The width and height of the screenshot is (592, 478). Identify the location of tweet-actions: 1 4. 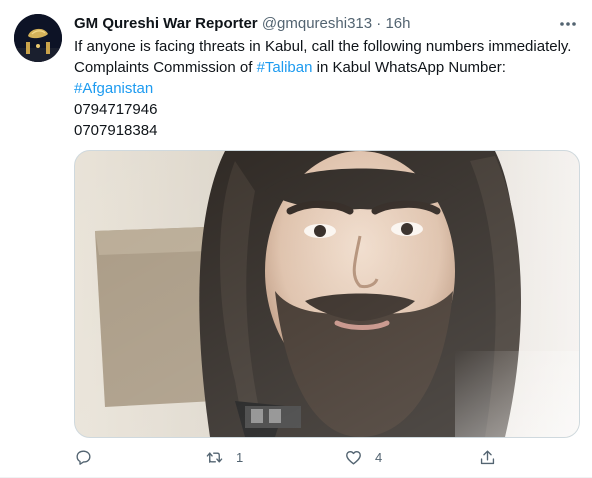
(291, 457).